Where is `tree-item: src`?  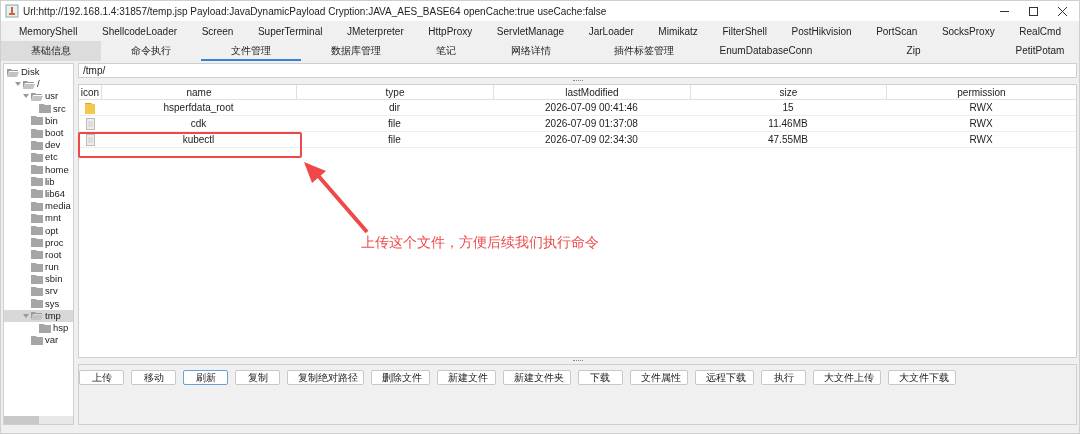 tree-item: src is located at coordinates (38, 108).